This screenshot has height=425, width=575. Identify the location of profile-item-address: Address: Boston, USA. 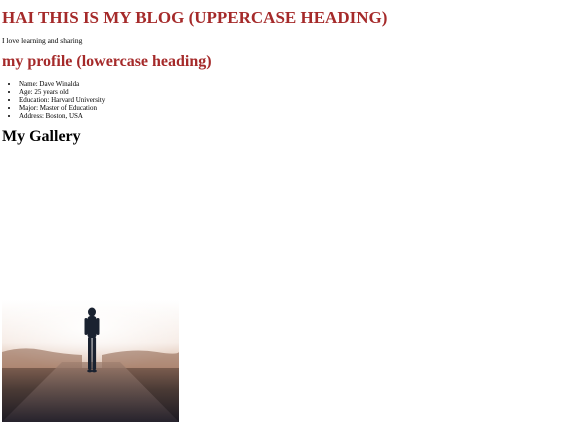
(62, 116).